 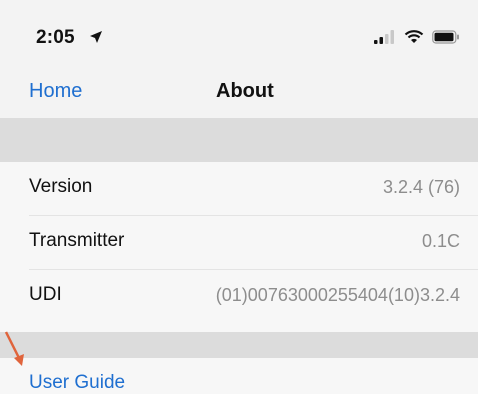 I want to click on back-home-button: Home, so click(x=55, y=91).